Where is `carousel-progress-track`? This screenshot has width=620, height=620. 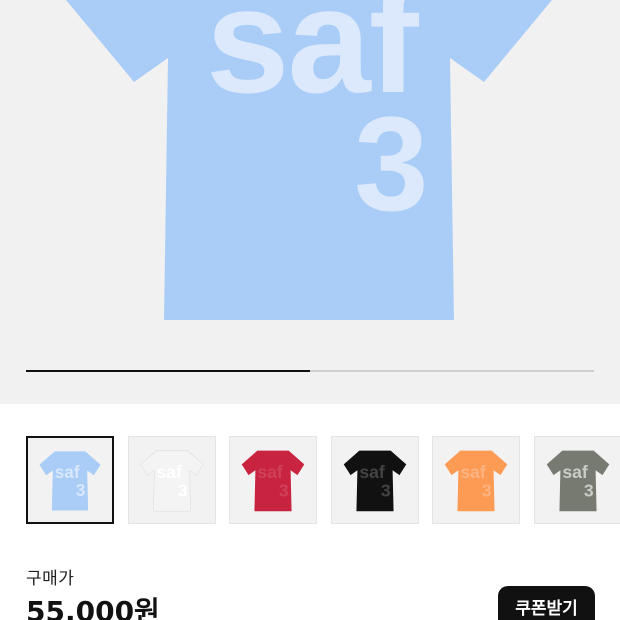 carousel-progress-track is located at coordinates (310, 371).